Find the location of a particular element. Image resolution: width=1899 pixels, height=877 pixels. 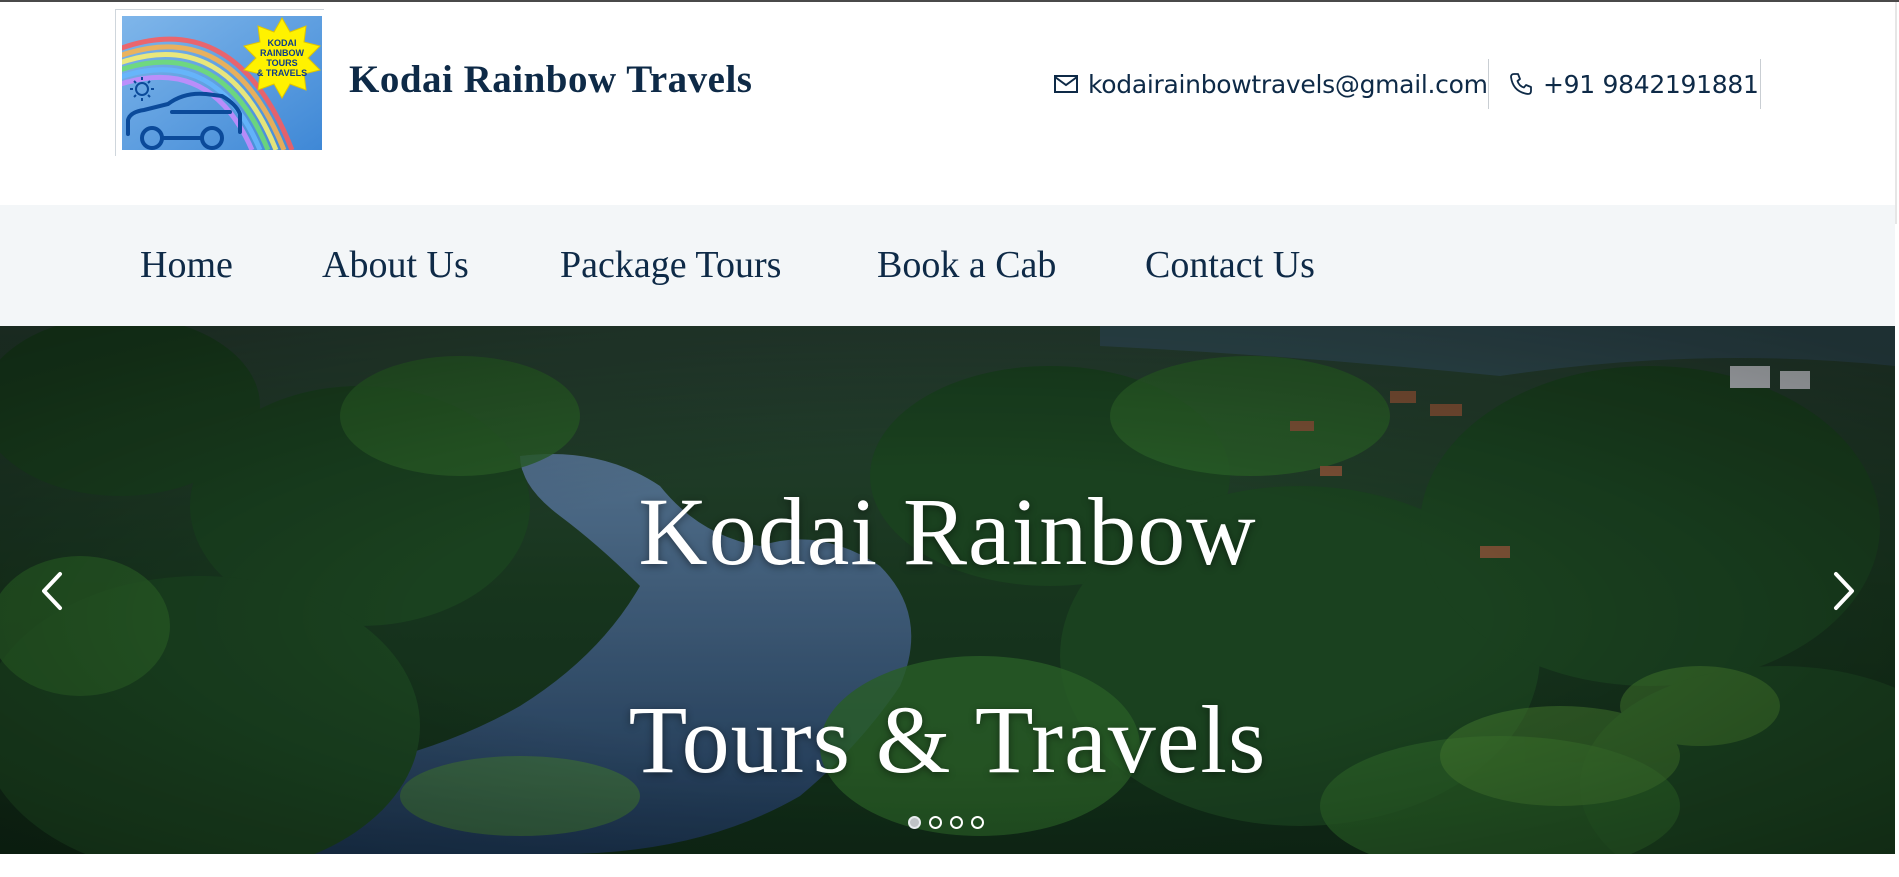

header-phone: +91 9842191881 is located at coordinates (1634, 84).